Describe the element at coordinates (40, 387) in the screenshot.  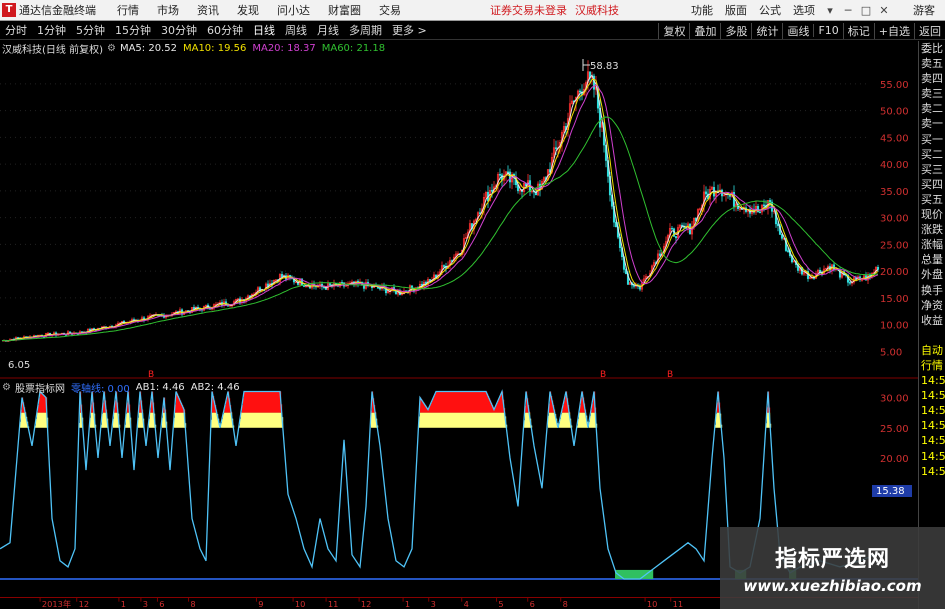
I see `indicator-name: 股票指标网` at that location.